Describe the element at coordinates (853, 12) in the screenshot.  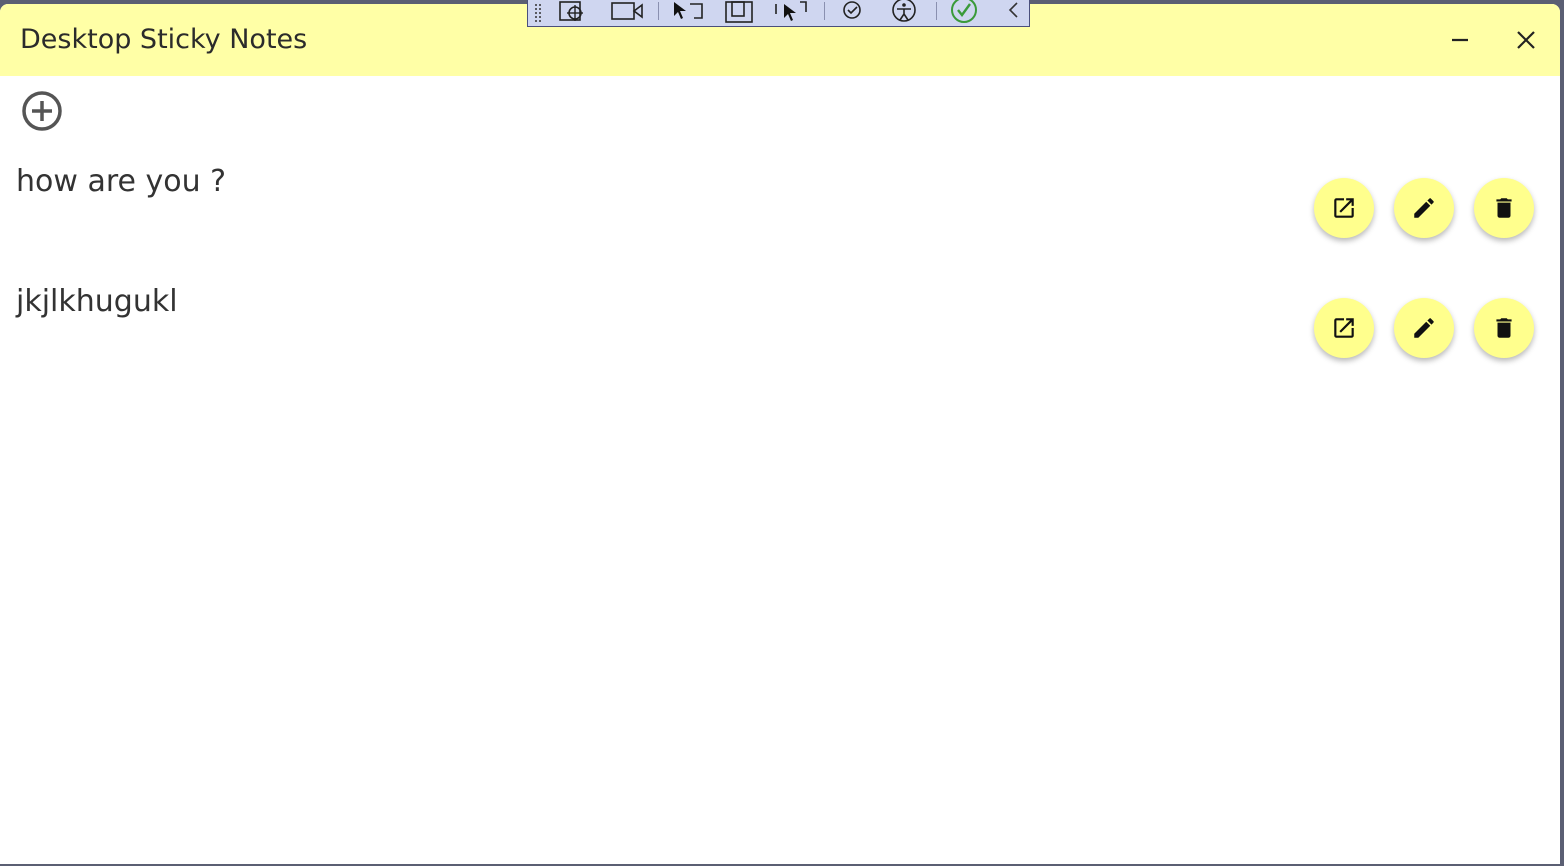
I see `binding-failures-icon` at that location.